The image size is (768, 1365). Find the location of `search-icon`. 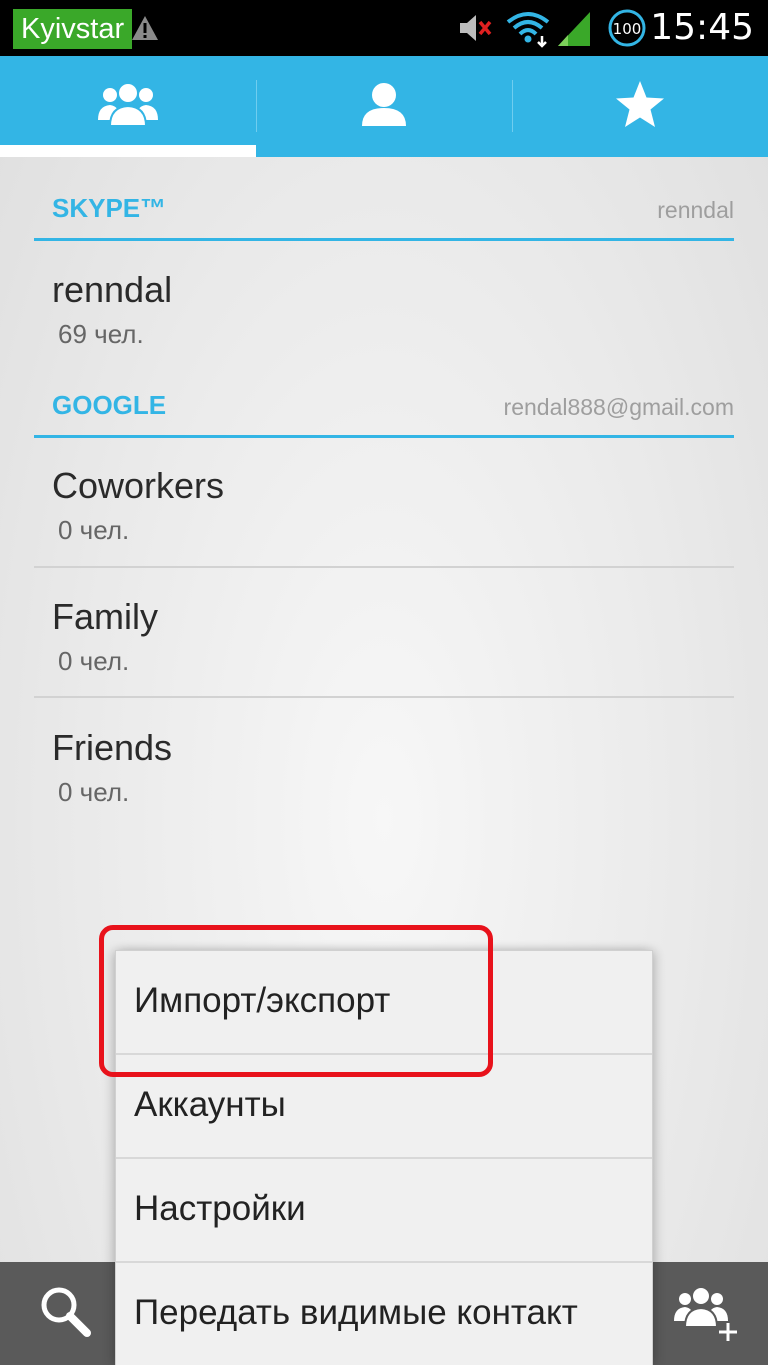

search-icon is located at coordinates (65, 1313).